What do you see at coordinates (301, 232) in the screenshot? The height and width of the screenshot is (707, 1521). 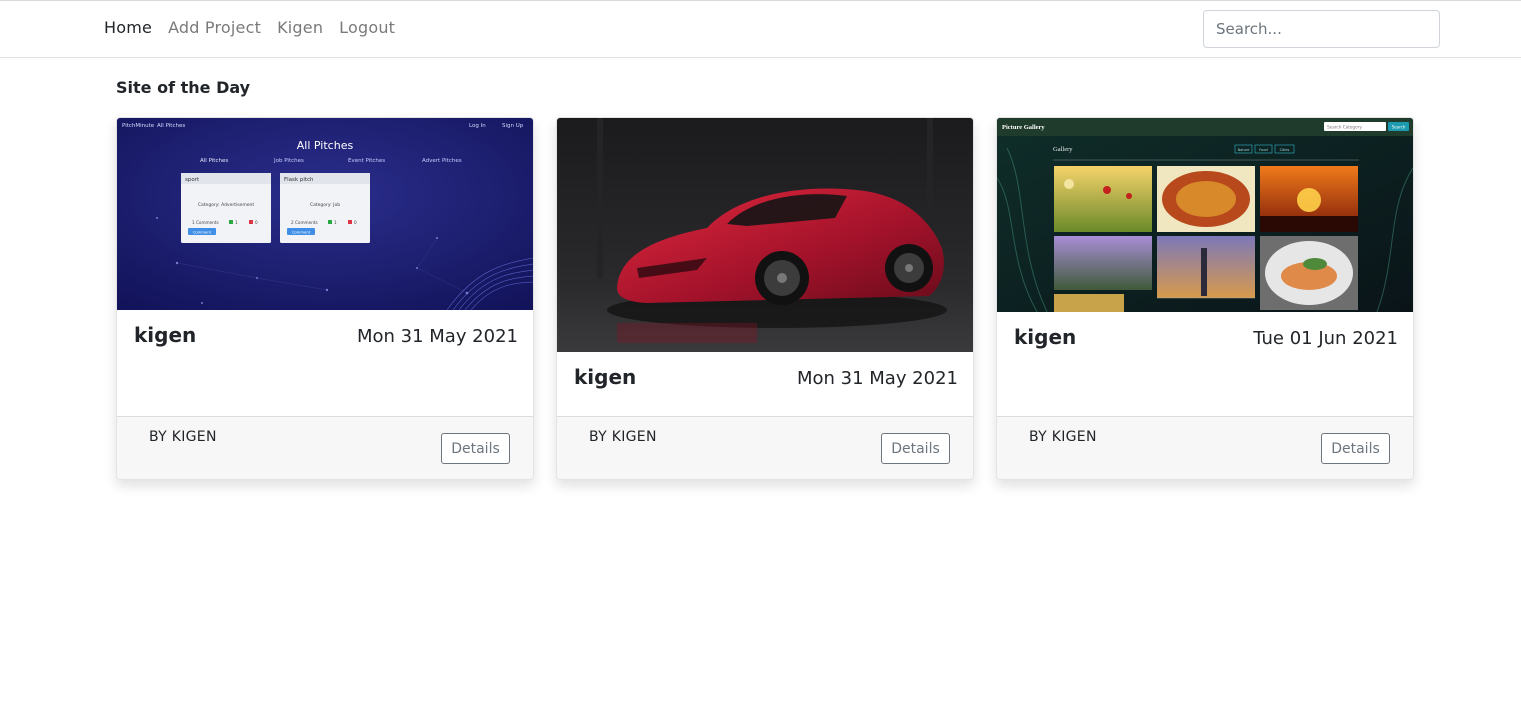 I see `thumb1-pitch-2-btn: Comment` at bounding box center [301, 232].